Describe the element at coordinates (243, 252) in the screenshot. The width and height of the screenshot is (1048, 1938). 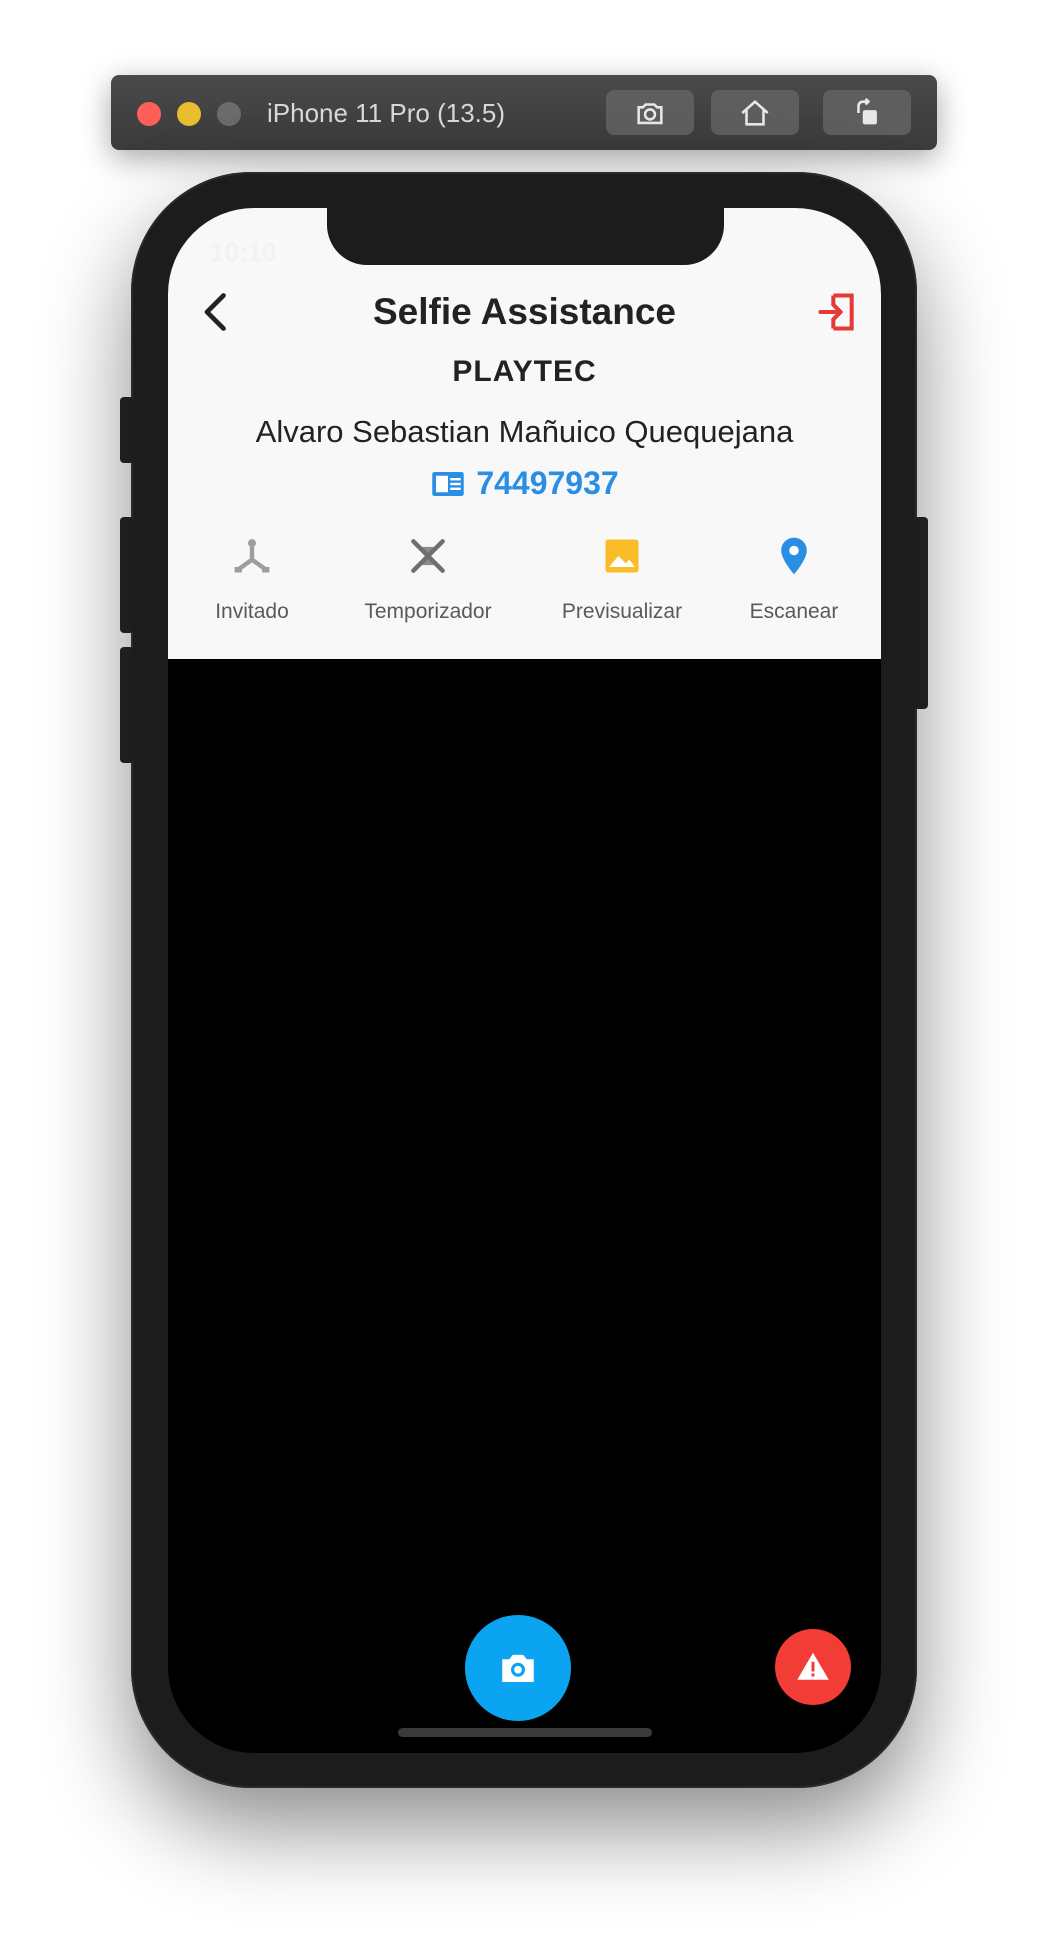
I see `status-time: 10:10` at that location.